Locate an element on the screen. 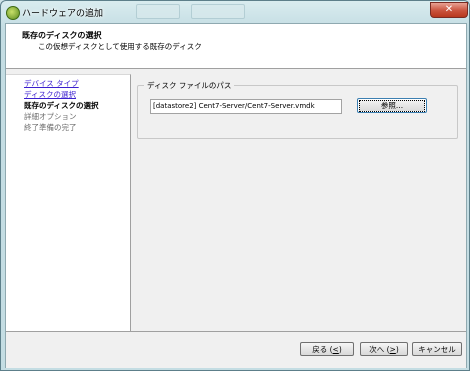 This screenshot has width=470, height=371. window-title: ハードウェアの追加 is located at coordinates (63, 14).